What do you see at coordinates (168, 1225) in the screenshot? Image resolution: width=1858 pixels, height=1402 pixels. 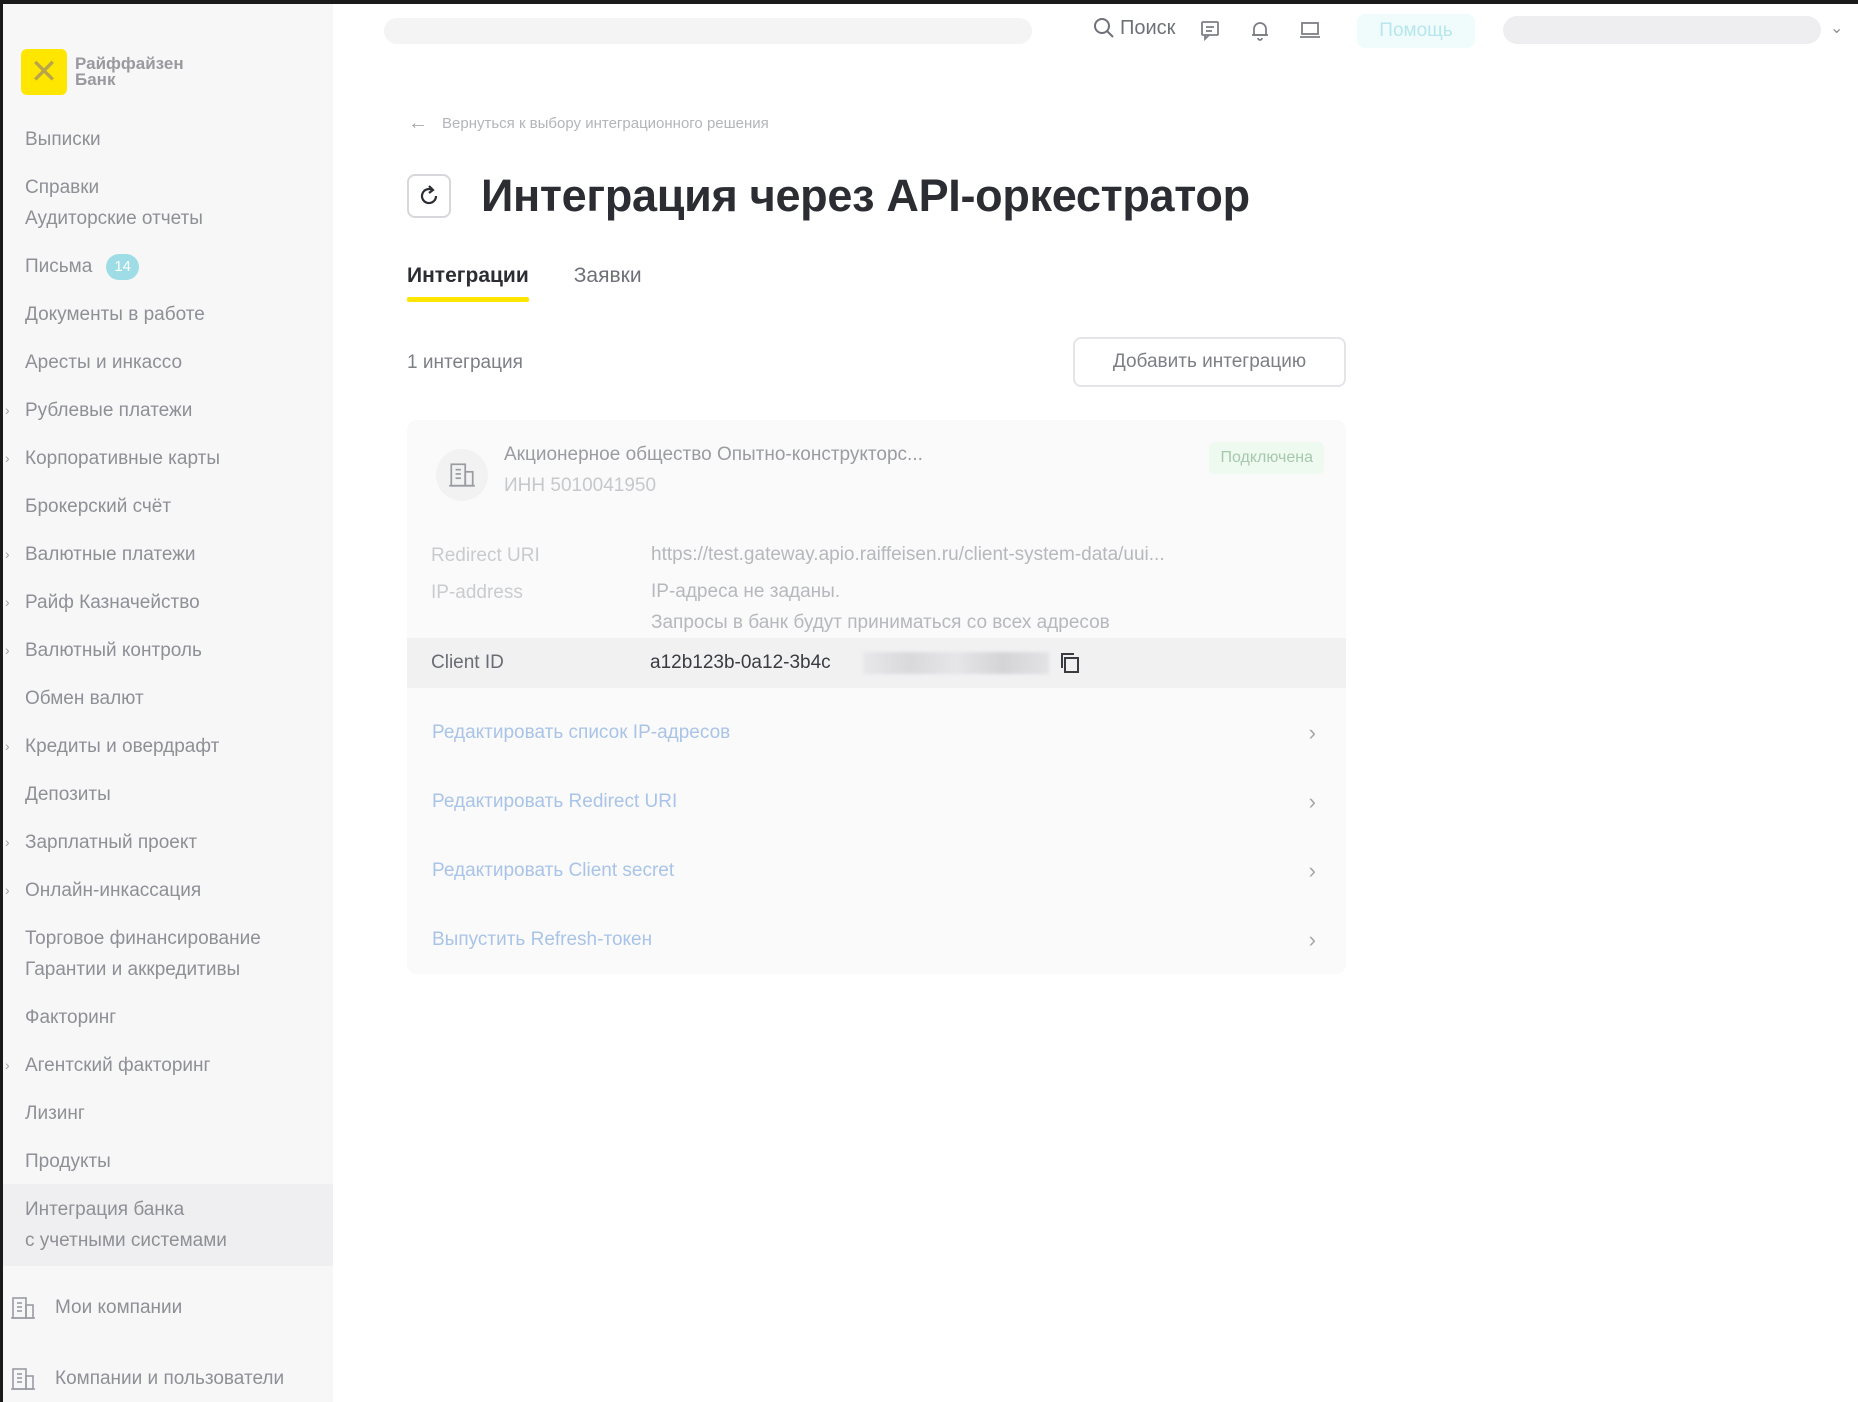 I see `sidebar-item-bank-integration: Интеграция банка с учетными системами` at bounding box center [168, 1225].